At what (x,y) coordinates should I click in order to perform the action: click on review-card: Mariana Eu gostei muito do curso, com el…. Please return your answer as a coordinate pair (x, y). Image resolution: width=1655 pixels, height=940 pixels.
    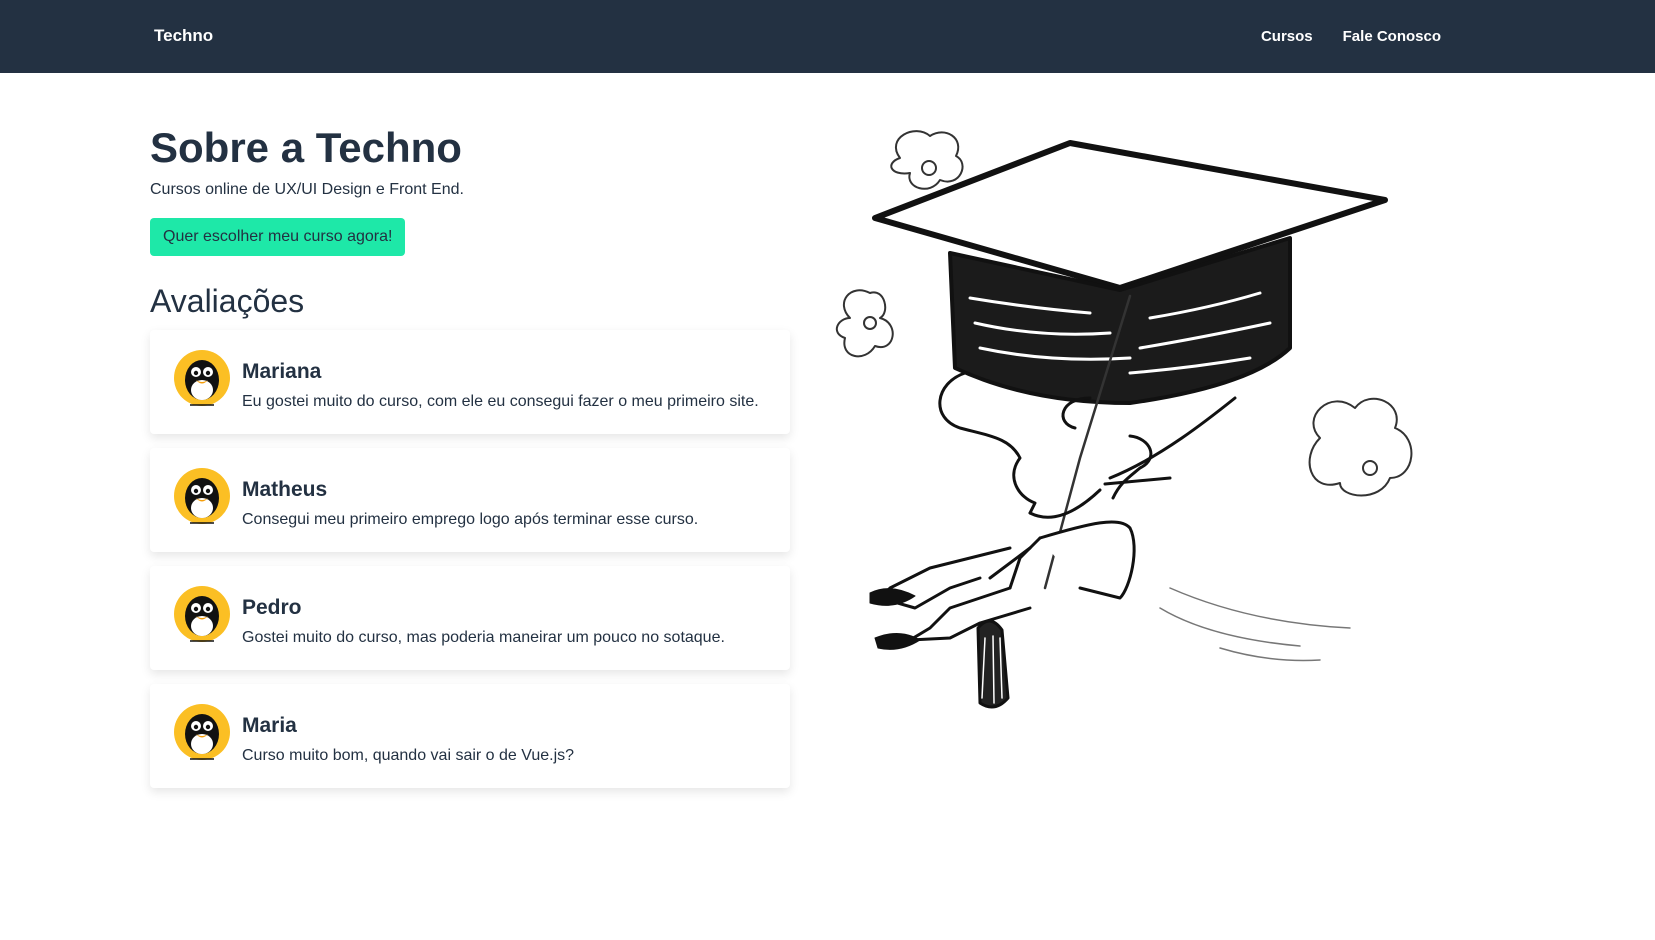
    Looking at the image, I should click on (470, 382).